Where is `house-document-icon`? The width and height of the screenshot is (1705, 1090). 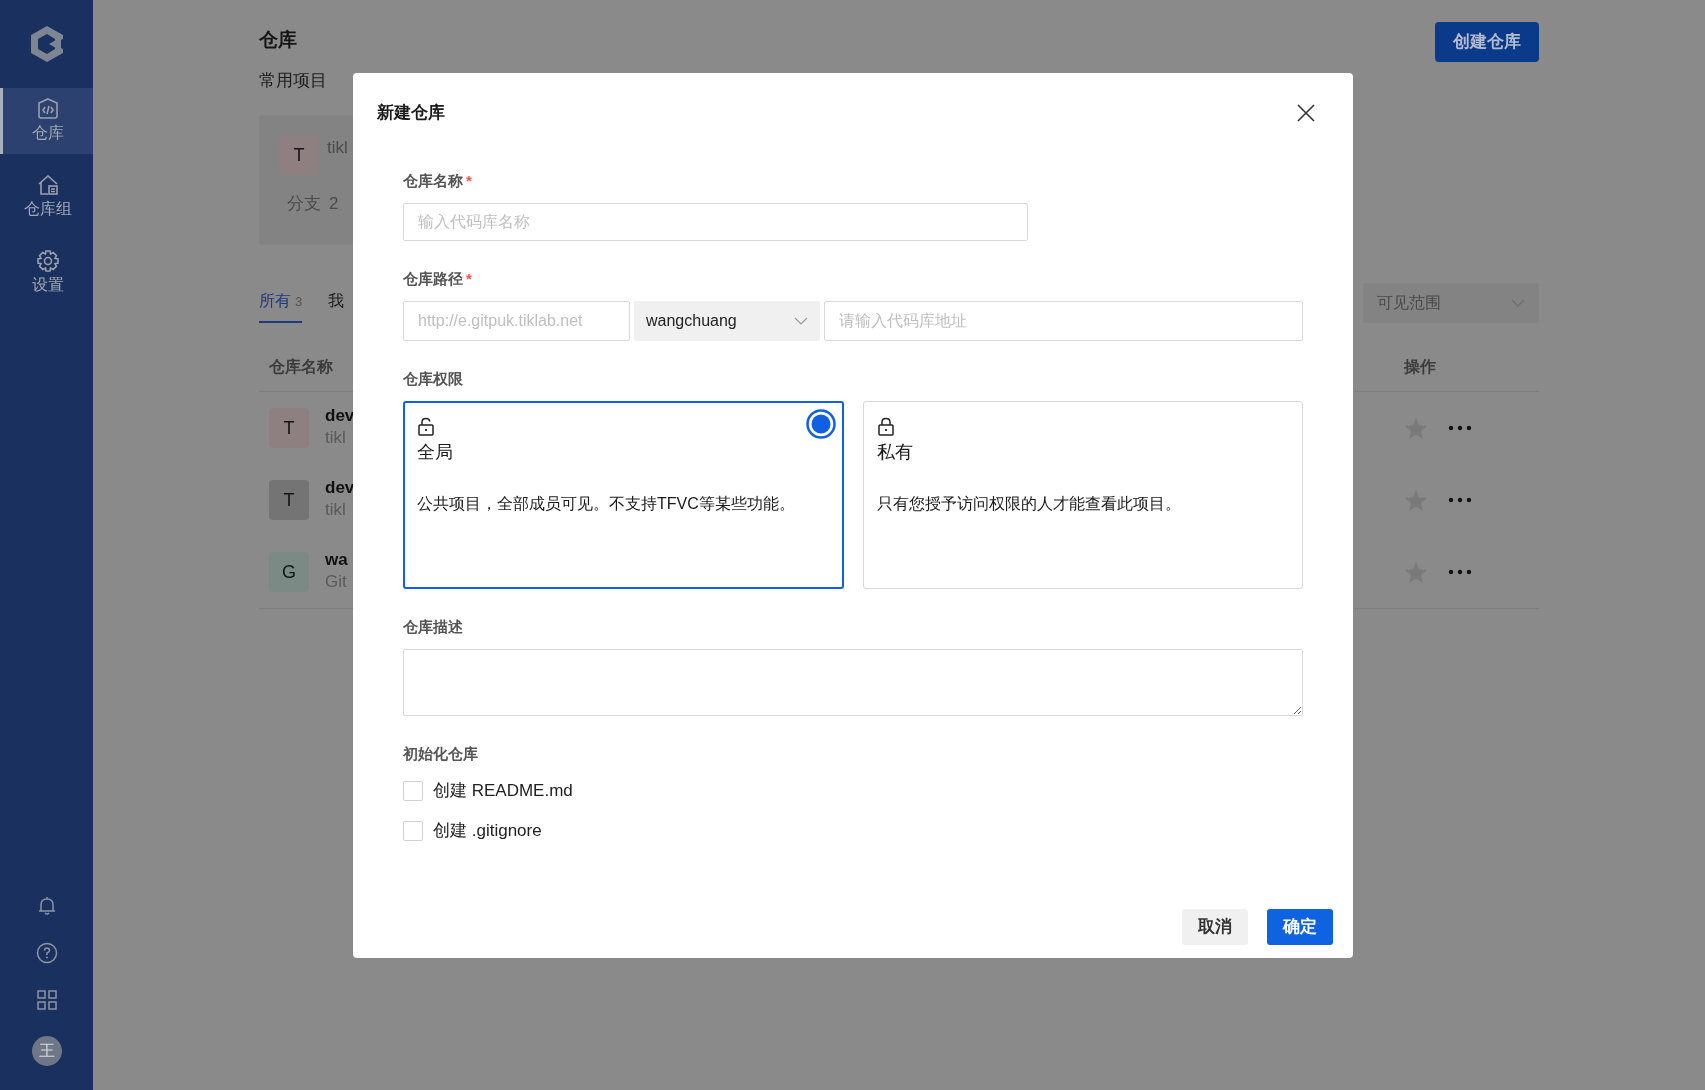
house-document-icon is located at coordinates (48, 185).